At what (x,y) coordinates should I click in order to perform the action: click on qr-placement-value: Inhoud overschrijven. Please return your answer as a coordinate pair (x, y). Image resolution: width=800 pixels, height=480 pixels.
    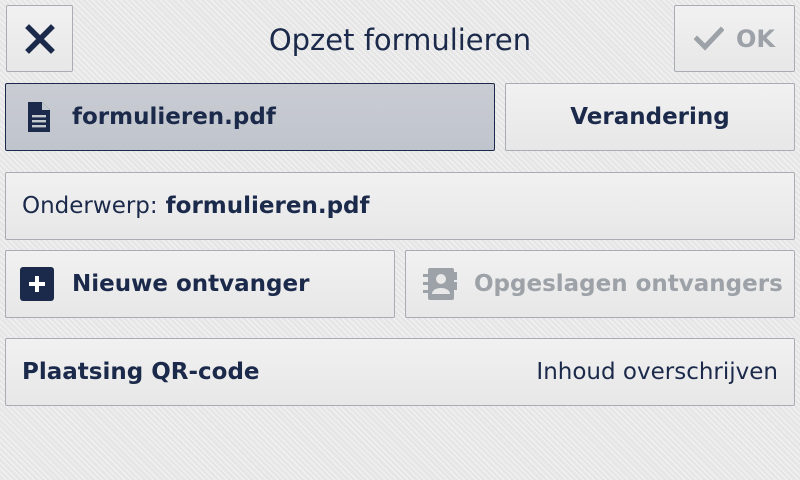
    Looking at the image, I should click on (657, 372).